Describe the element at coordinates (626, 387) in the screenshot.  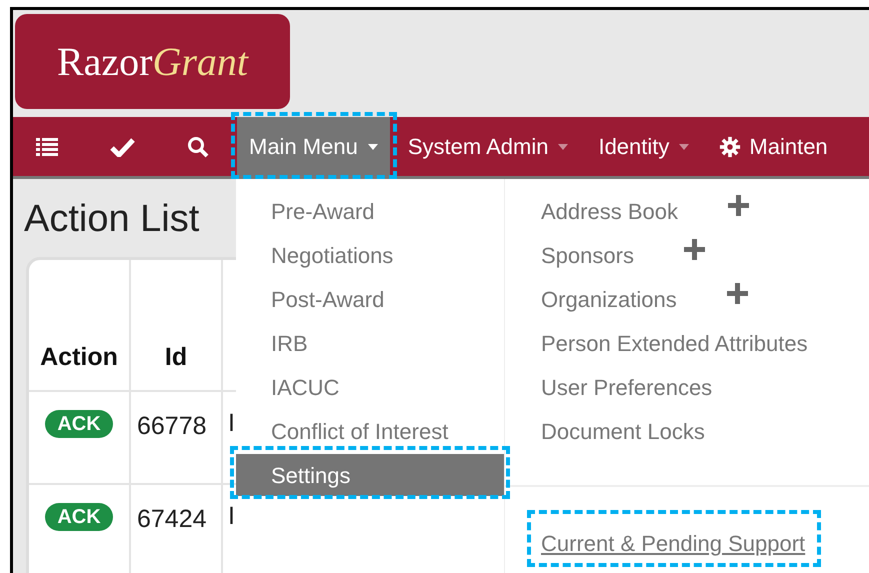
I see `menu-item: User Preferences` at that location.